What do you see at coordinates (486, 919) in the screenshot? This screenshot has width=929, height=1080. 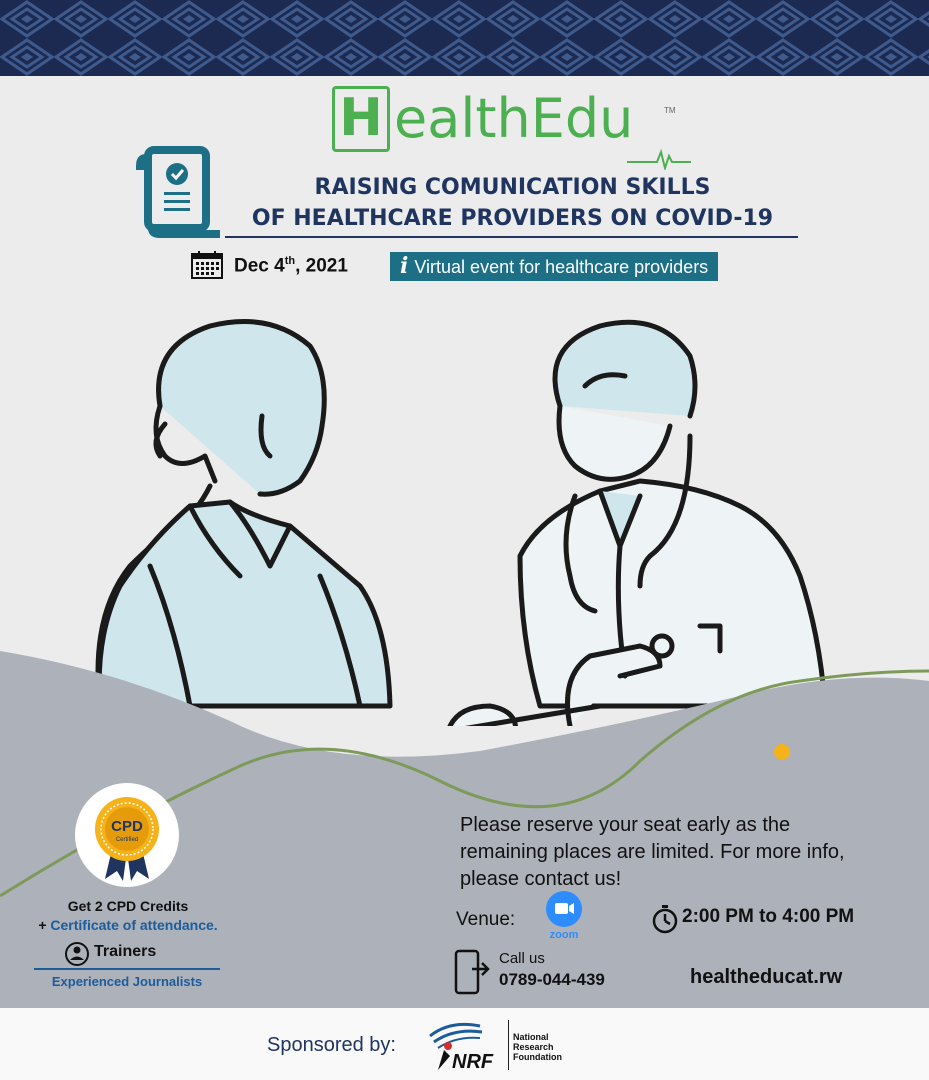 I see `venue-label: Venue:` at bounding box center [486, 919].